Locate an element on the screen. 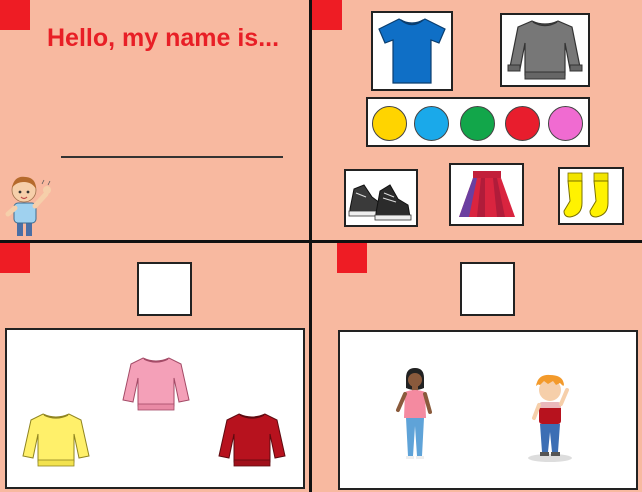  socks-icon is located at coordinates (586, 195).